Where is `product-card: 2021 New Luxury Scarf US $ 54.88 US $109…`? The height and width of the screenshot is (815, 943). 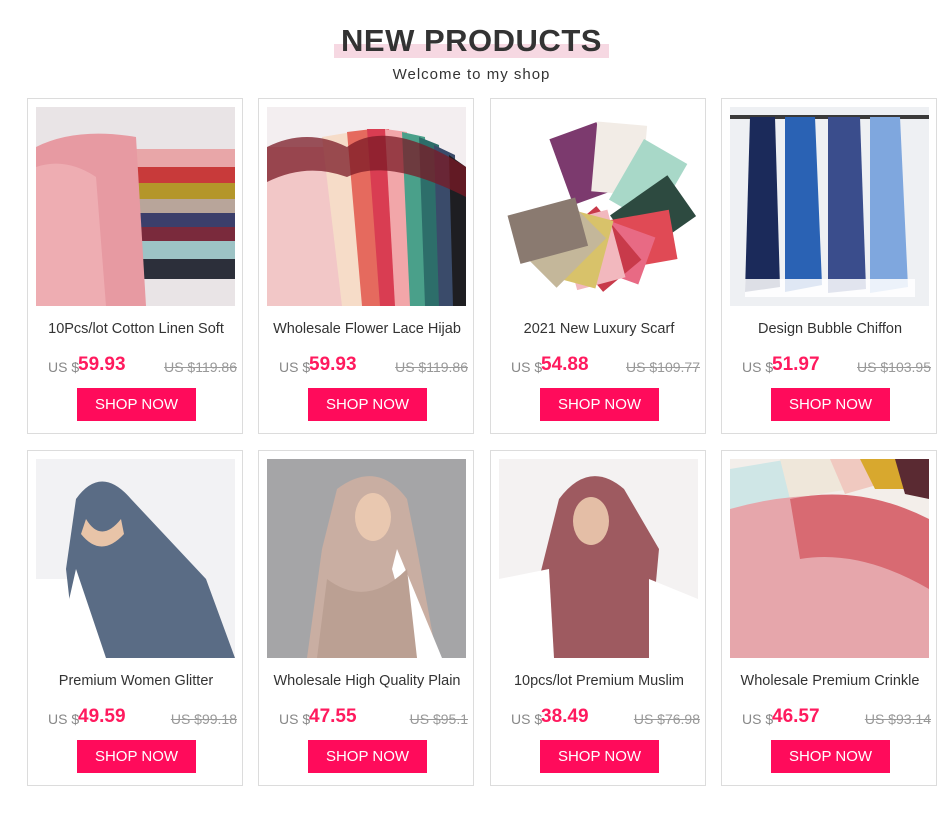 product-card: 2021 New Luxury Scarf US $ 54.88 US $109… is located at coordinates (598, 266).